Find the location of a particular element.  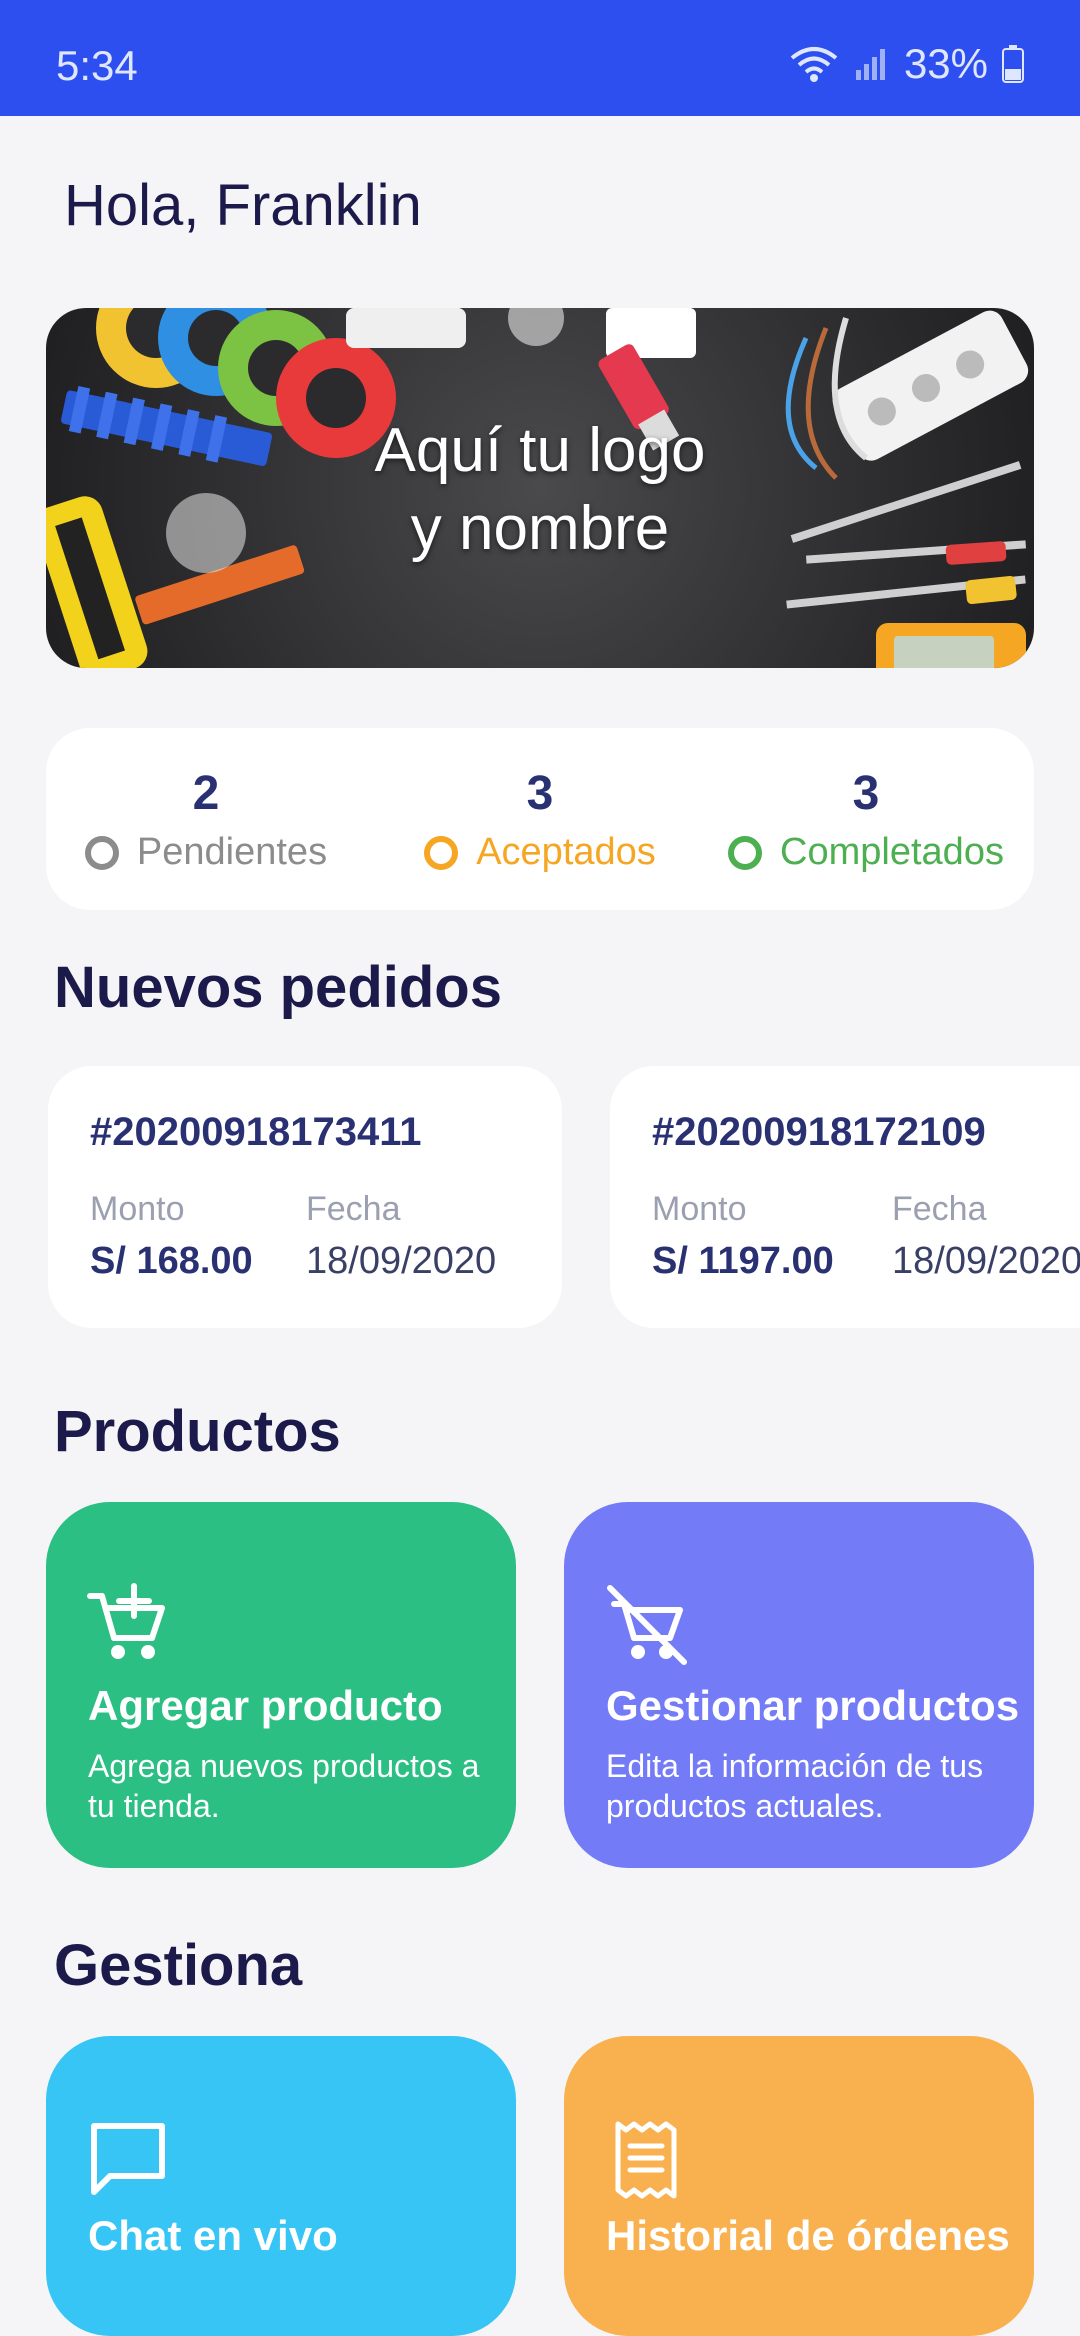

order-id: #20200918172109 is located at coordinates (819, 1132).